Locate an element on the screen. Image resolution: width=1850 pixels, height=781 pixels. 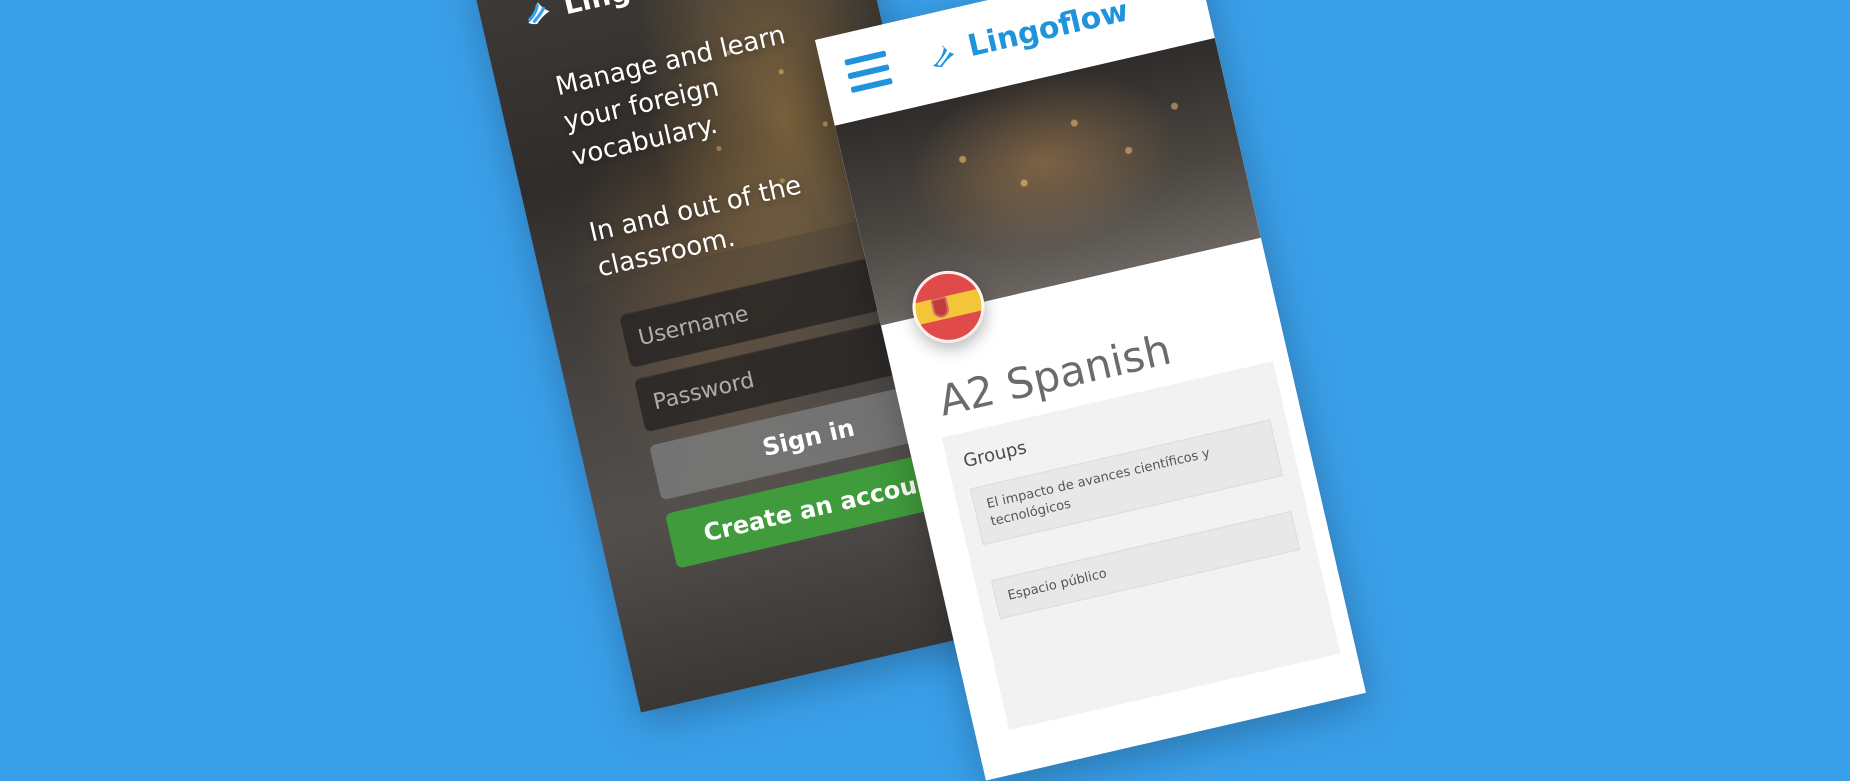
lingoflow-logo: Lingoflow is located at coordinates (1027, 37).